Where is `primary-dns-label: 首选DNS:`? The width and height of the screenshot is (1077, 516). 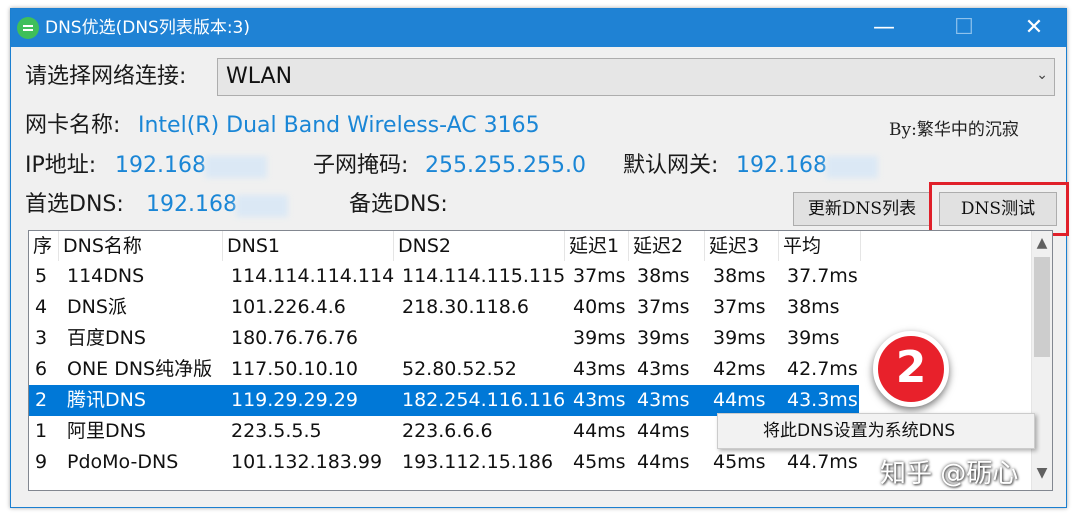
primary-dns-label: 首选DNS: is located at coordinates (74, 204).